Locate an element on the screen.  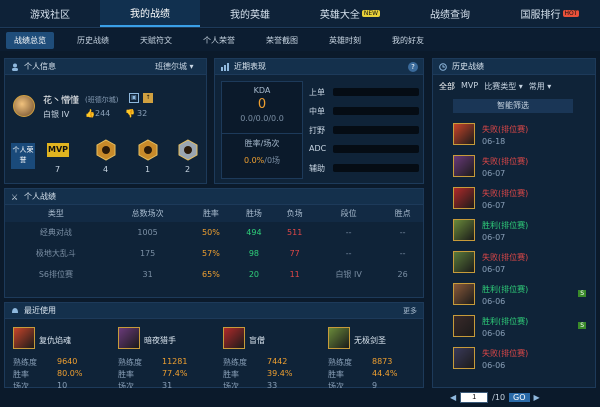
footer: ◀ /10 GO ▶ is located at coordinates (300, 397).